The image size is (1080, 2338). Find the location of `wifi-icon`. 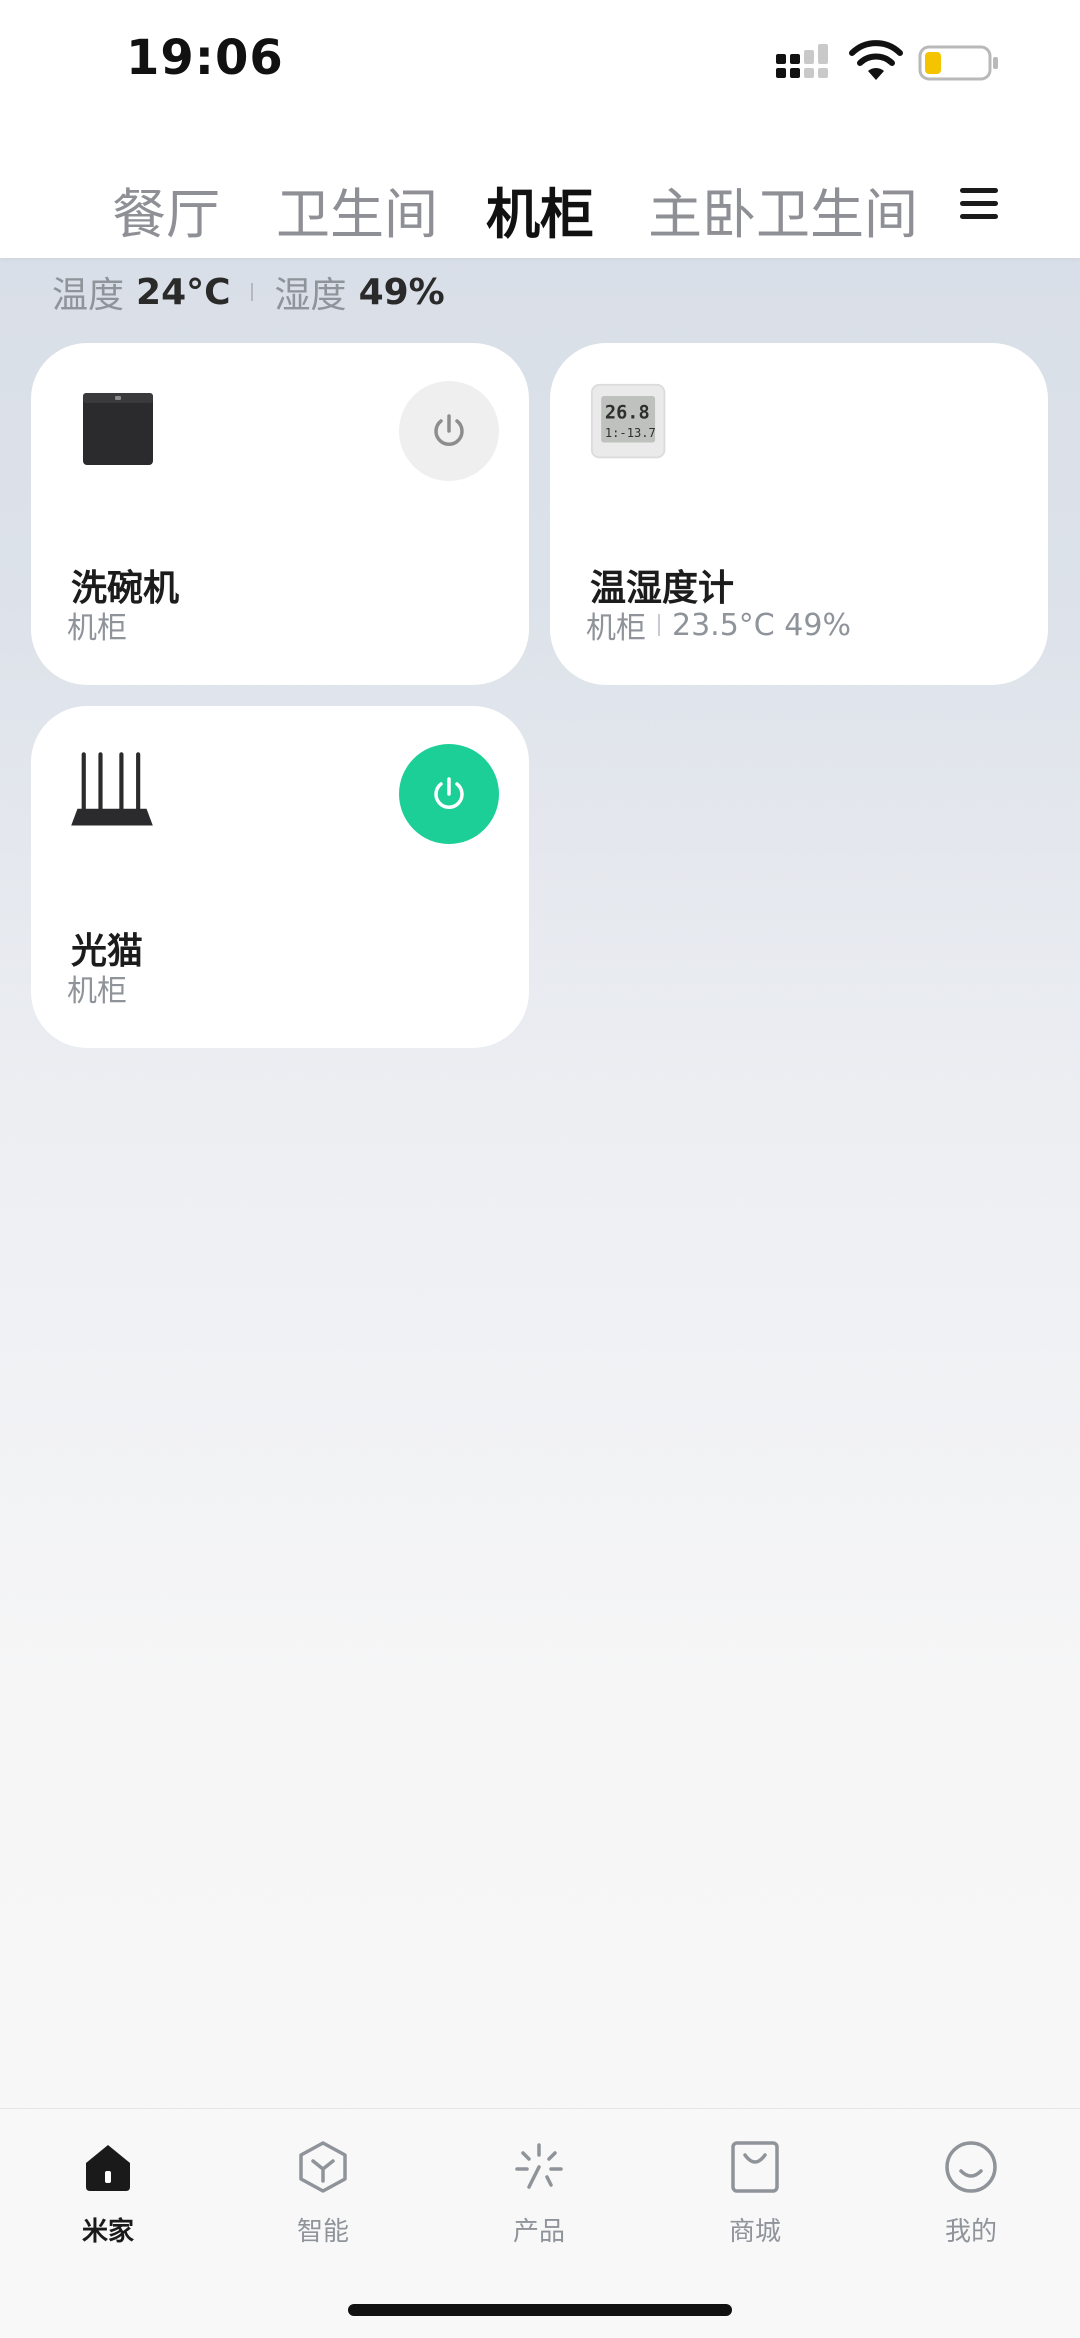

wifi-icon is located at coordinates (876, 60).